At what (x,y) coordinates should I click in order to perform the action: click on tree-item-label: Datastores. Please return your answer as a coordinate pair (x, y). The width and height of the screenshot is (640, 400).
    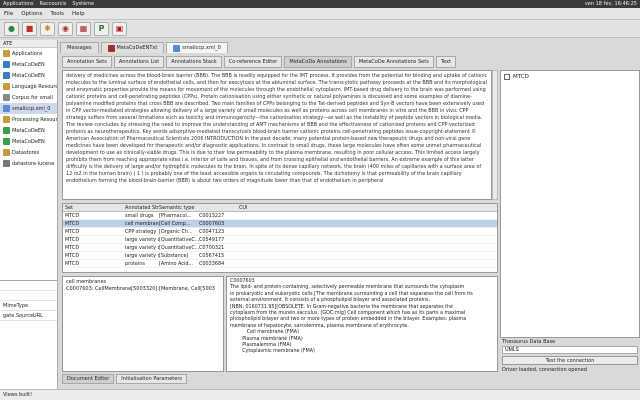
    Looking at the image, I should click on (26, 152).